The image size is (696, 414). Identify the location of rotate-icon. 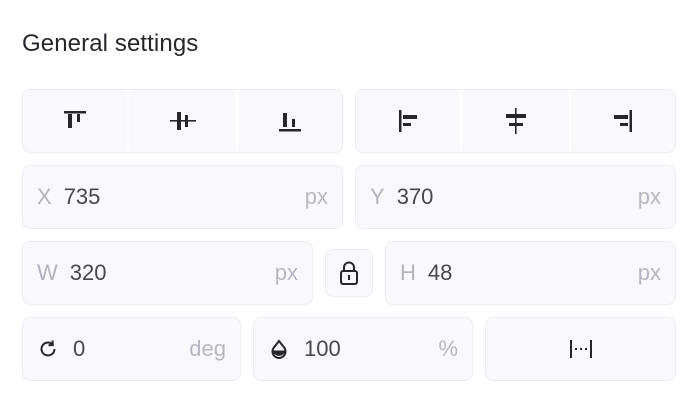
(48, 349).